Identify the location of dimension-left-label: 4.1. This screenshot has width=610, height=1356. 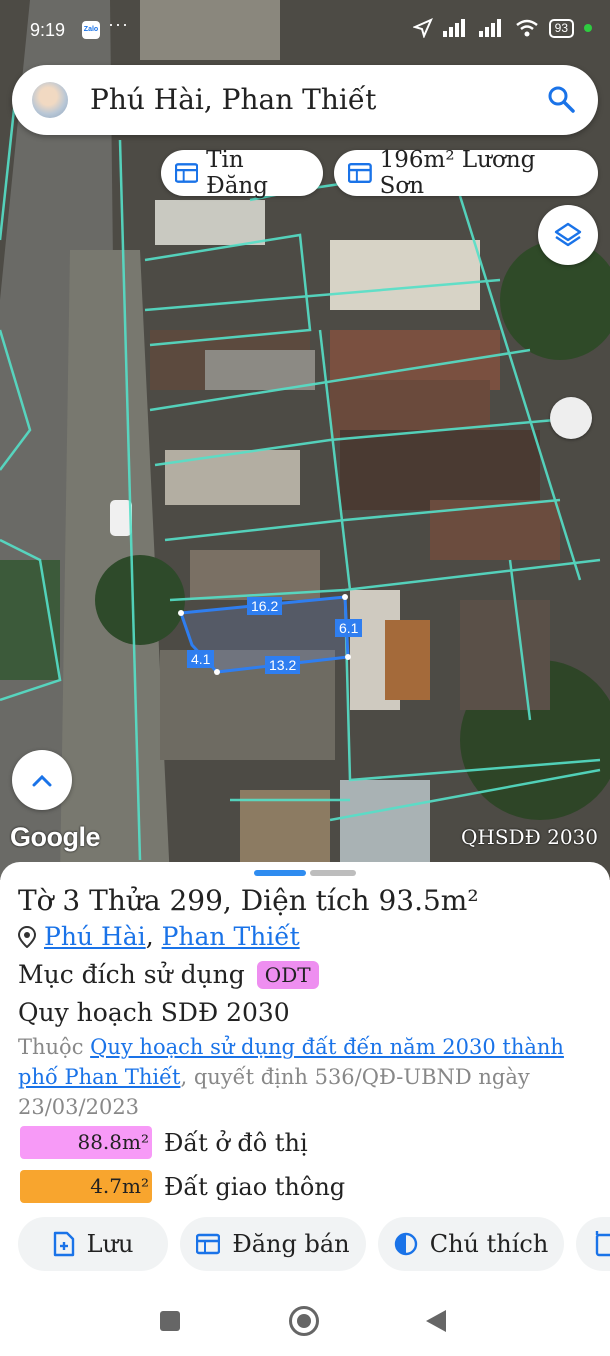
(201, 659).